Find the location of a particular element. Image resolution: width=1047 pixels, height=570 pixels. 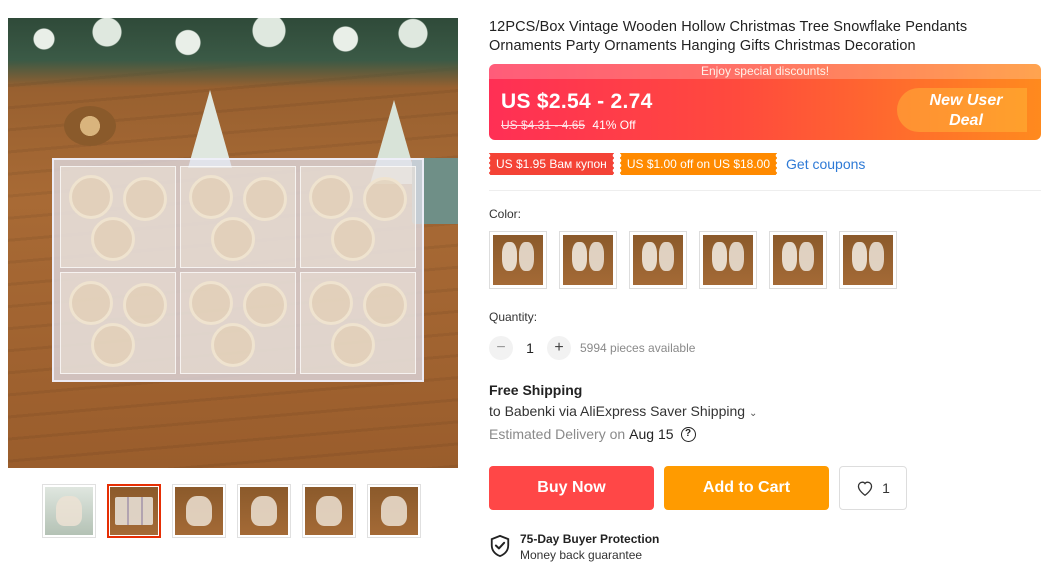

coupon-badge: US $1.00 off on US $18.00 is located at coordinates (698, 164).